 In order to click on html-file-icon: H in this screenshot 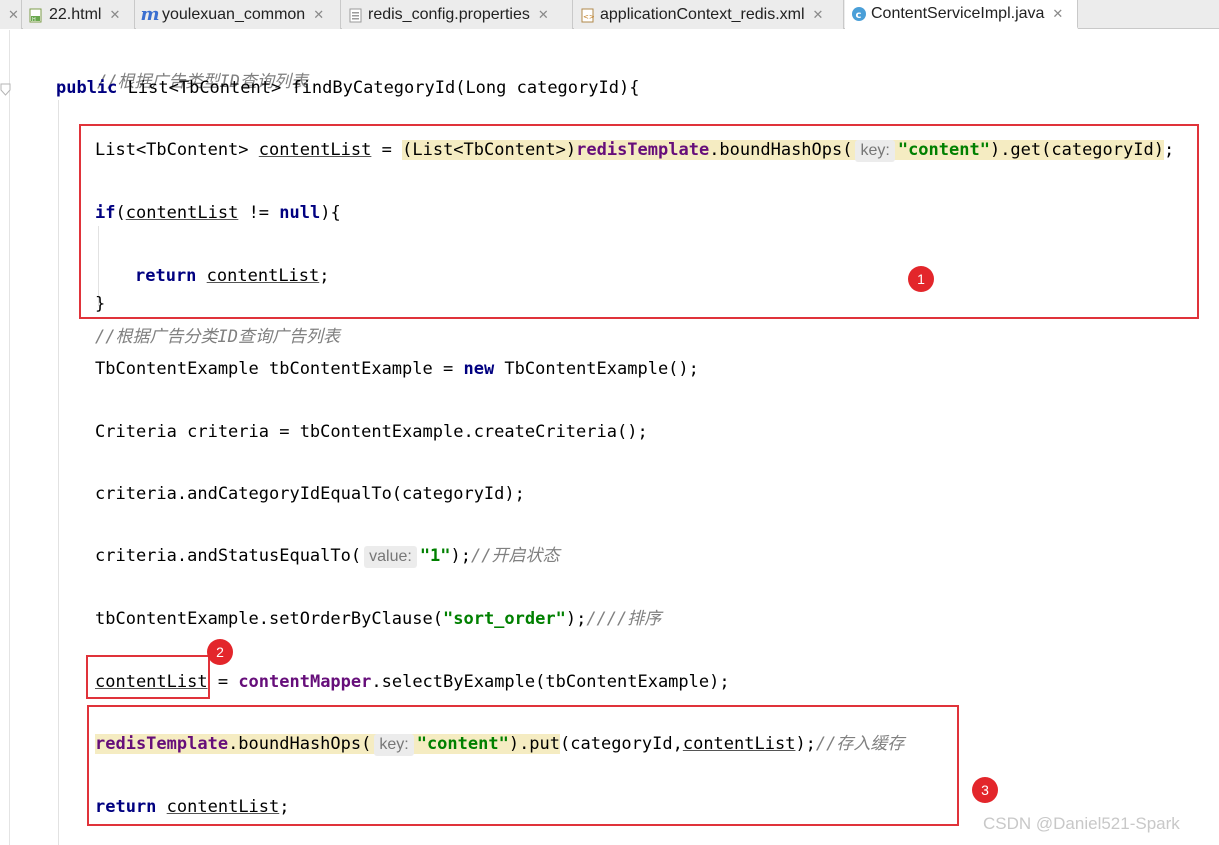, I will do `click(37, 15)`.